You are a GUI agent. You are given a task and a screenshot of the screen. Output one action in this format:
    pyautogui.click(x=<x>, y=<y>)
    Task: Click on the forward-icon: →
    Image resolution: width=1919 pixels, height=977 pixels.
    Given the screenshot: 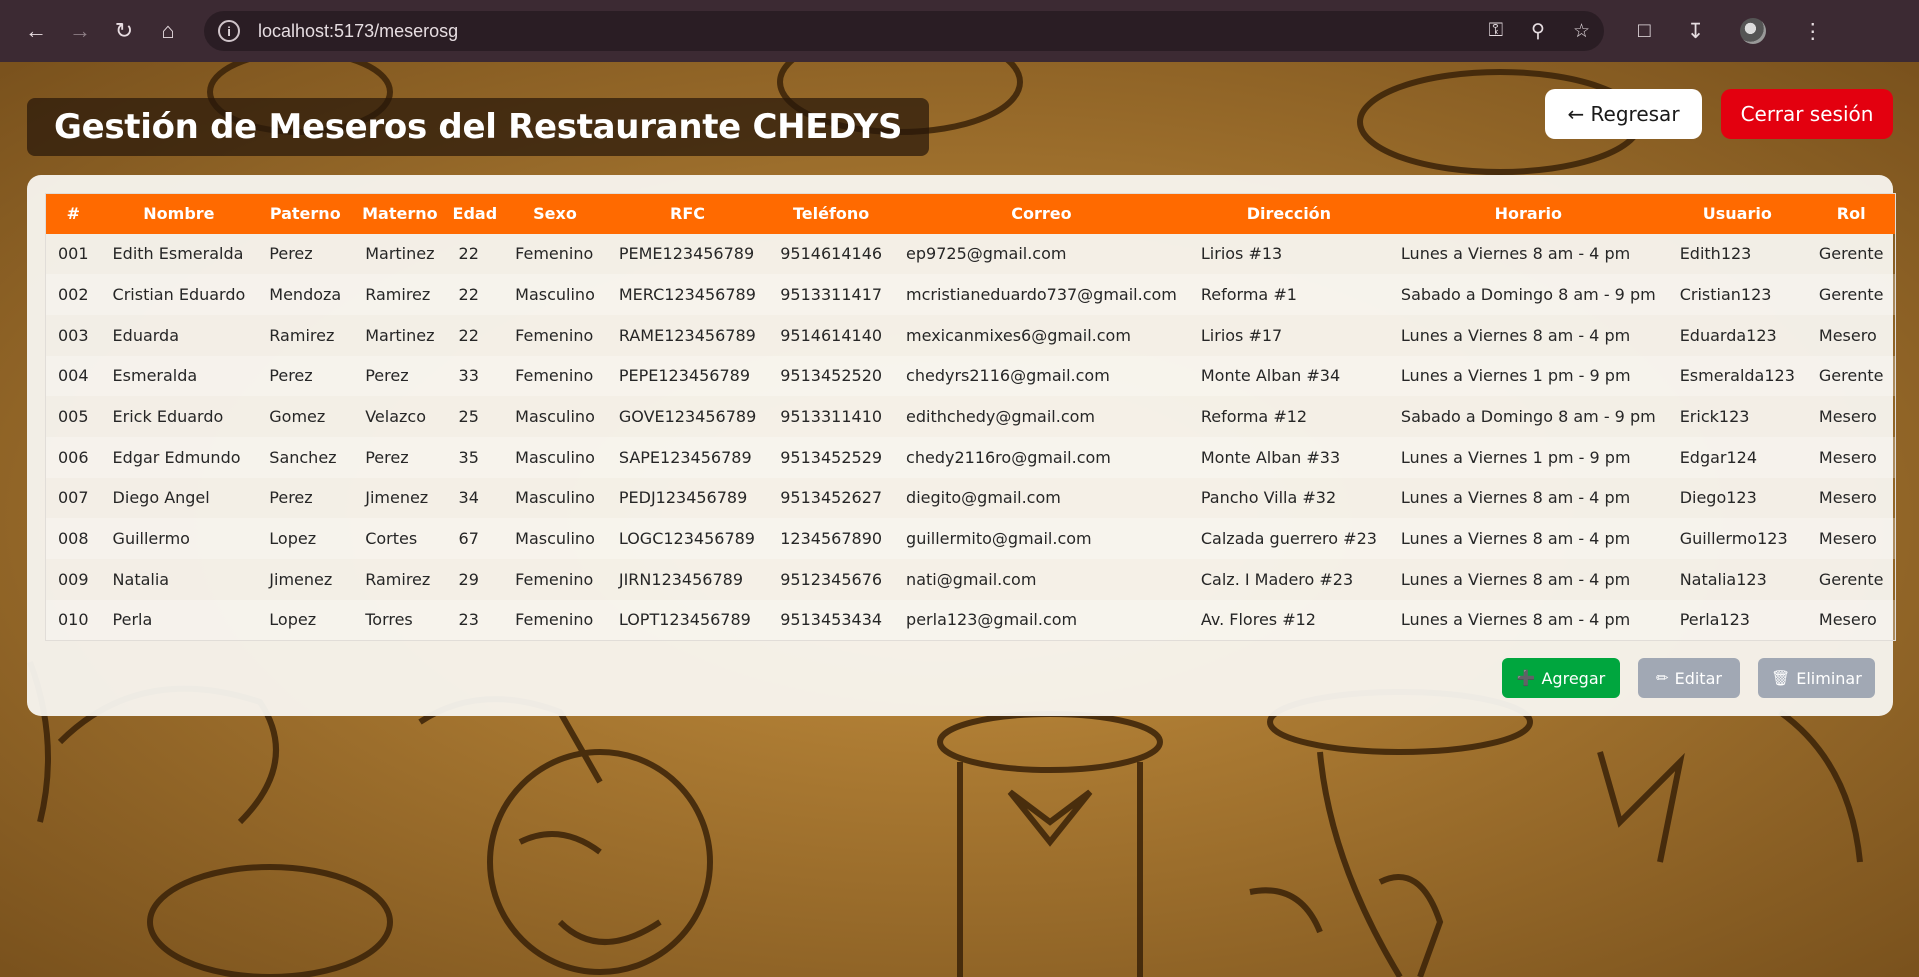 What is the action you would take?
    pyautogui.click(x=80, y=31)
    